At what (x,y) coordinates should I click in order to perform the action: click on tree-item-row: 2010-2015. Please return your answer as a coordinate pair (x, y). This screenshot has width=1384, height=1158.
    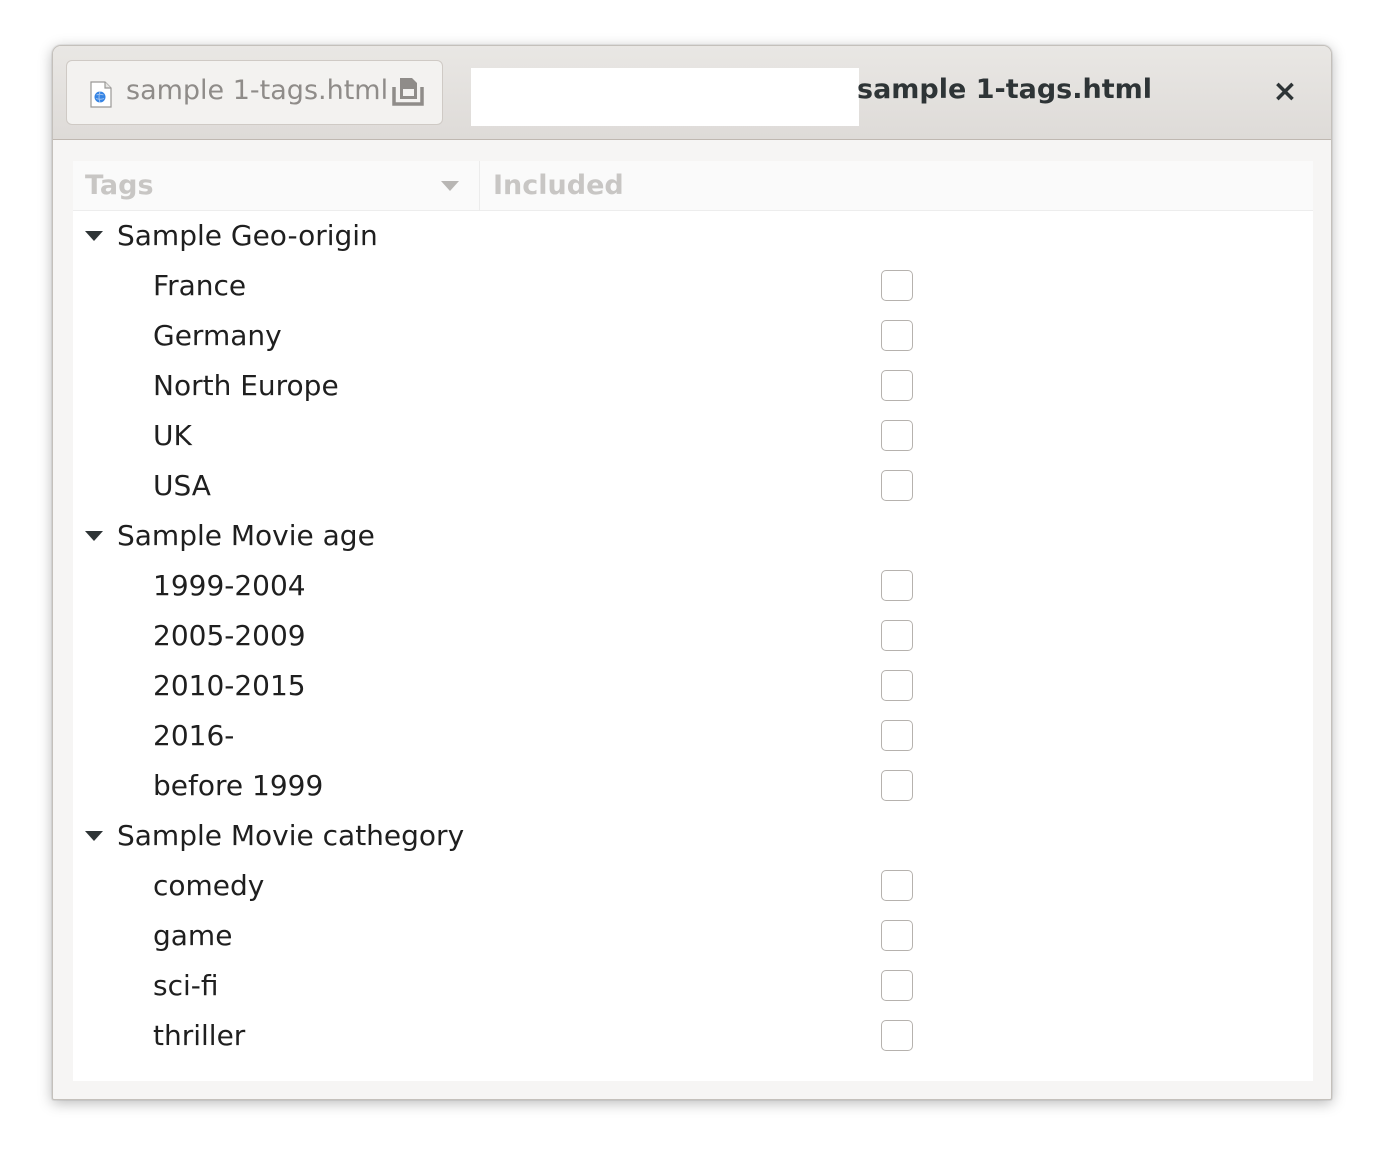
    Looking at the image, I should click on (693, 686).